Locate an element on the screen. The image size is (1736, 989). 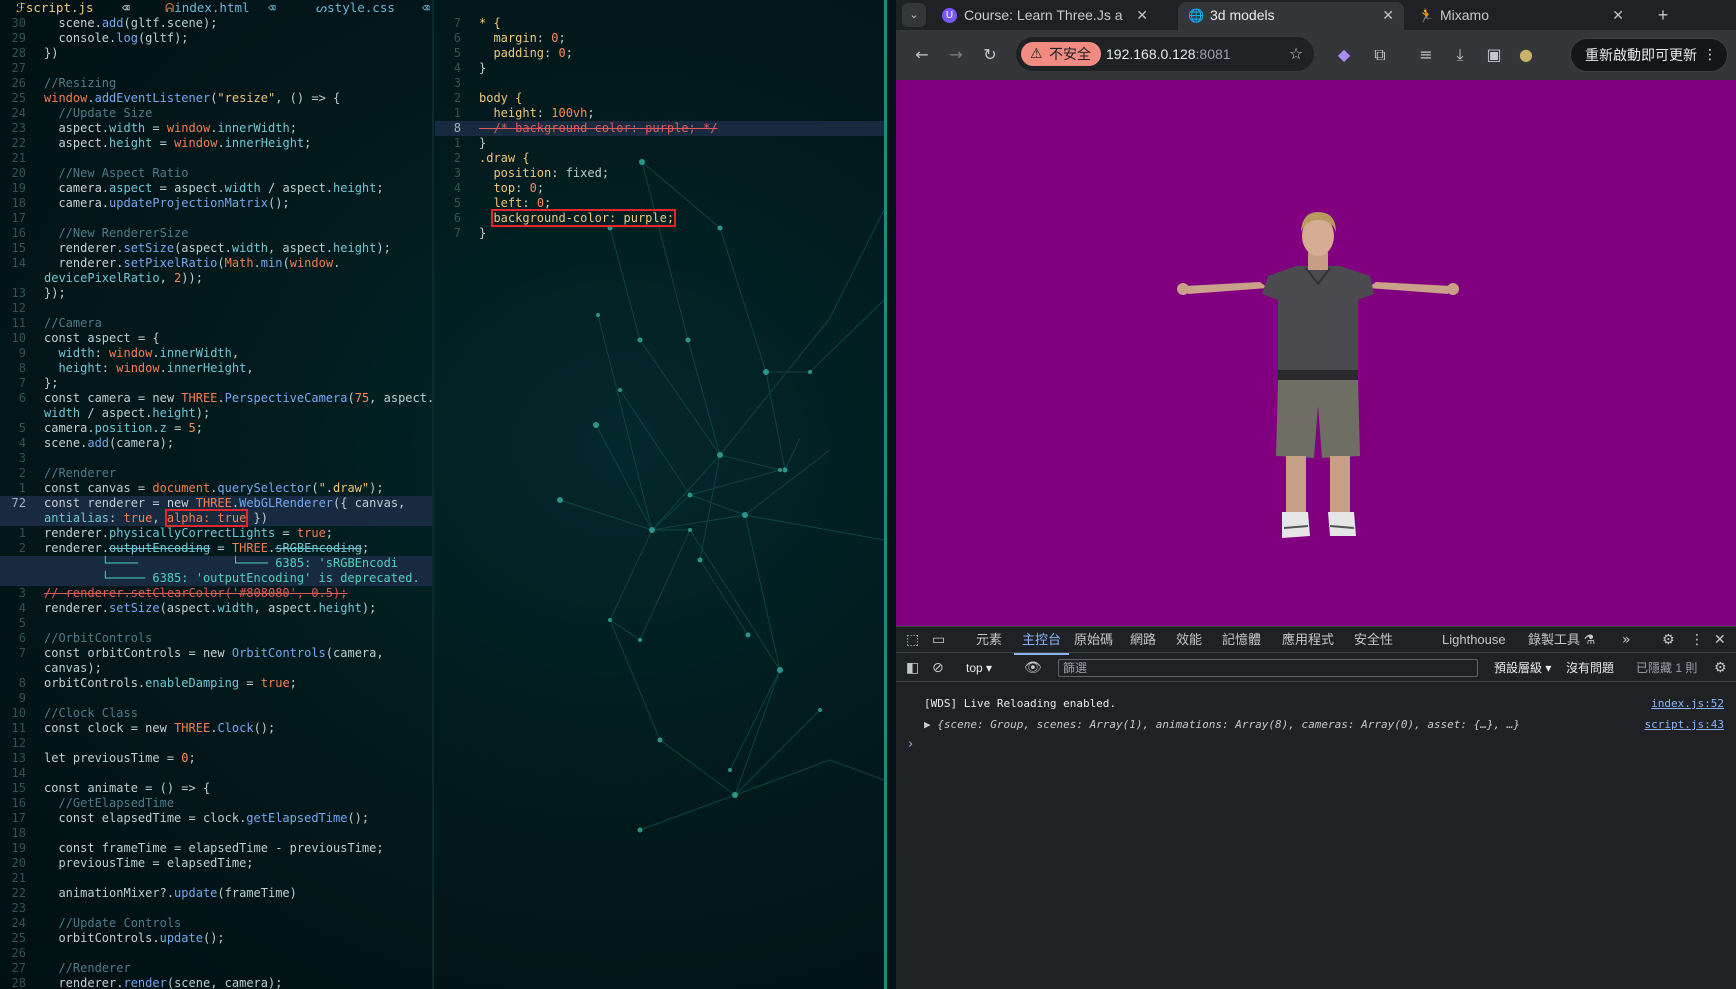
console-source-link: script.js:43 is located at coordinates (1684, 725).